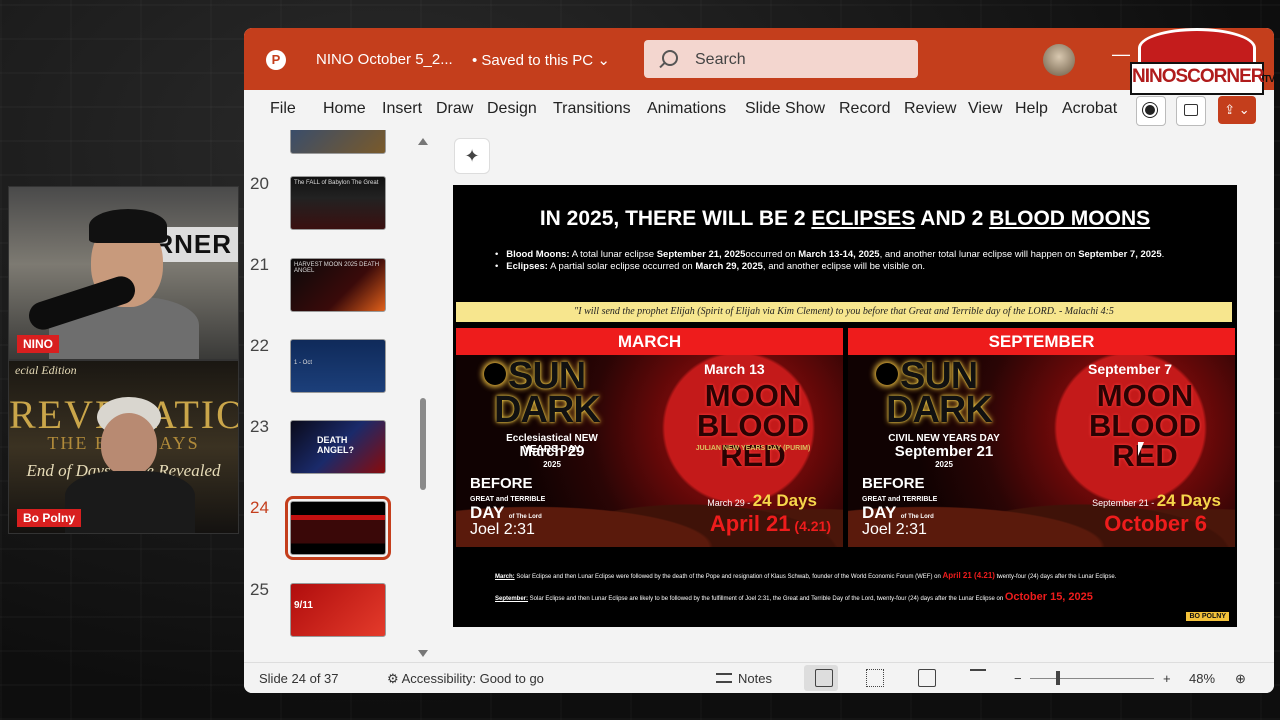 This screenshot has height=720, width=1280. What do you see at coordinates (939, 393) in the screenshot?
I see `sun-dark-text: SUN DARK` at bounding box center [939, 393].